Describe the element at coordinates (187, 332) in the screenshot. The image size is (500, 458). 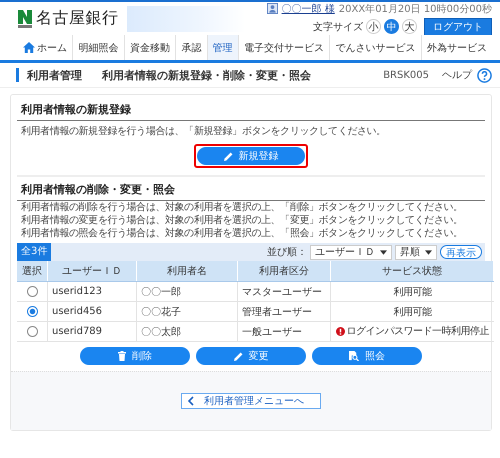
I see `table-cell: 〇〇太郎` at that location.